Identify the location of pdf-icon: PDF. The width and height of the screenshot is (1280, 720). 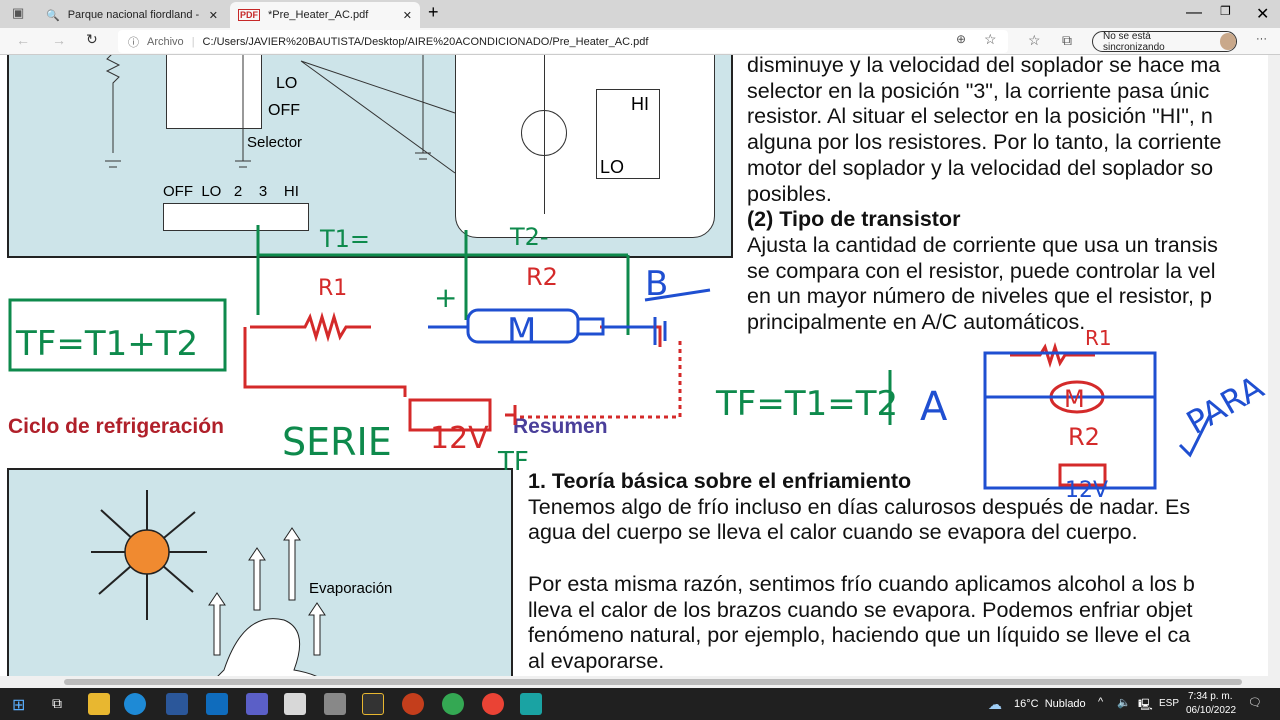
(249, 15).